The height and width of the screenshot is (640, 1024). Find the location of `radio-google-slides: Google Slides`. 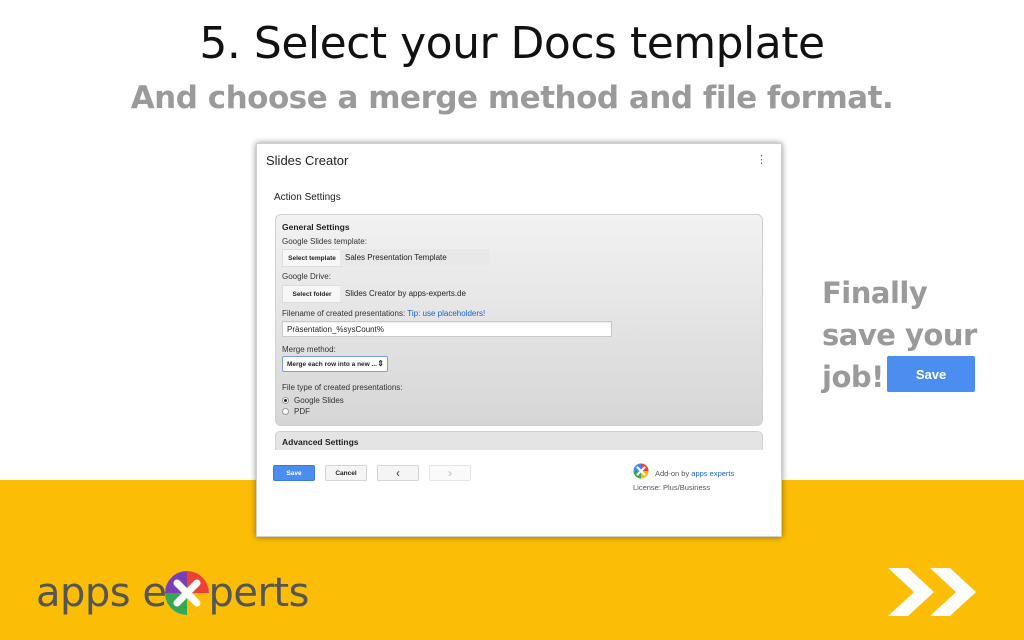

radio-google-slides: Google Slides is located at coordinates (313, 400).